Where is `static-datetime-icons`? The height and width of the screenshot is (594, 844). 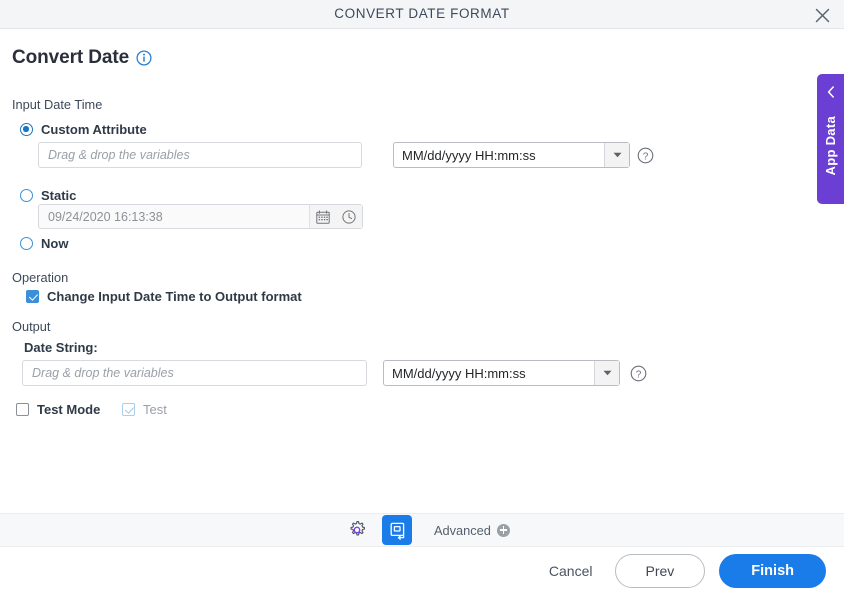
static-datetime-icons is located at coordinates (335, 216).